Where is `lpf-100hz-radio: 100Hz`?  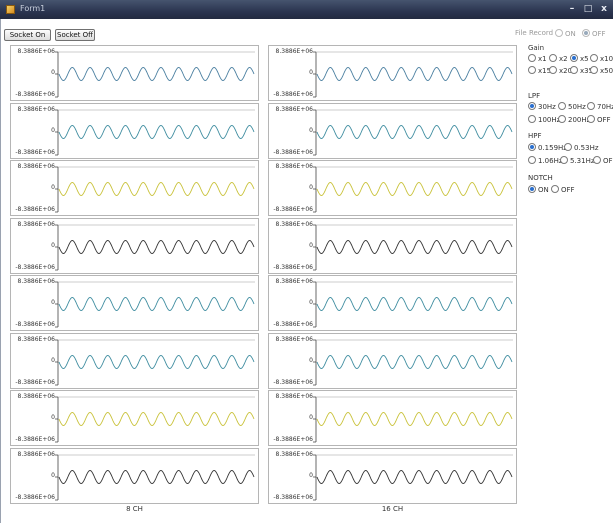
lpf-100hz-radio: 100Hz is located at coordinates (544, 119).